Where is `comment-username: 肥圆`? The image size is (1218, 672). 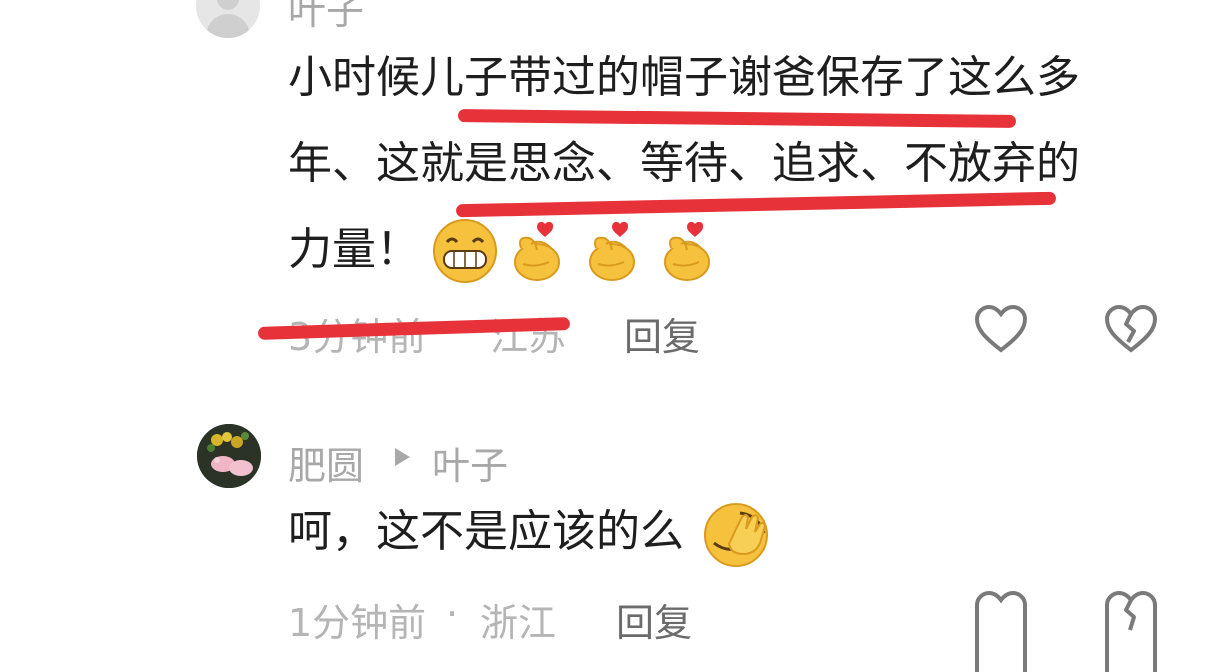
comment-username: 肥圆 is located at coordinates (326, 462).